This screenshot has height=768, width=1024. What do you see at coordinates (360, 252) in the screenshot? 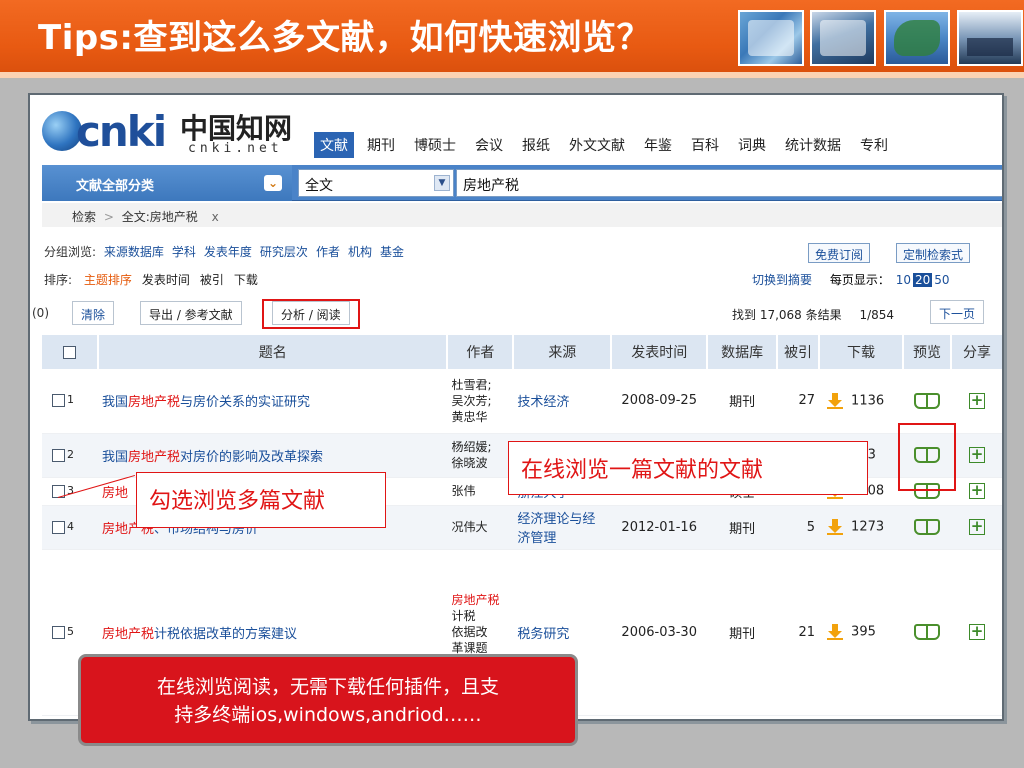
I see `group-item-5: 机构` at bounding box center [360, 252].